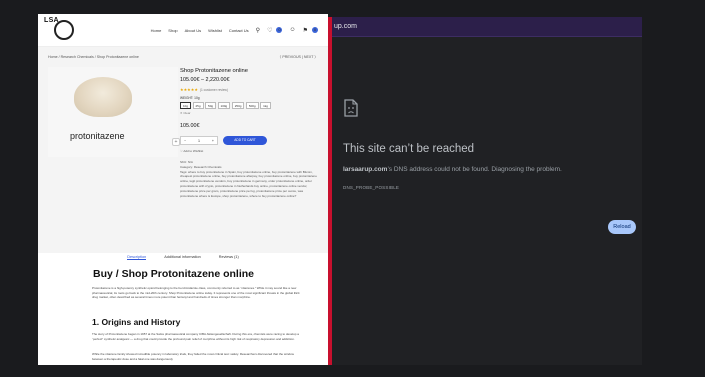  Describe the element at coordinates (305, 30) in the screenshot. I see `cart-icon: ⚑` at that location.